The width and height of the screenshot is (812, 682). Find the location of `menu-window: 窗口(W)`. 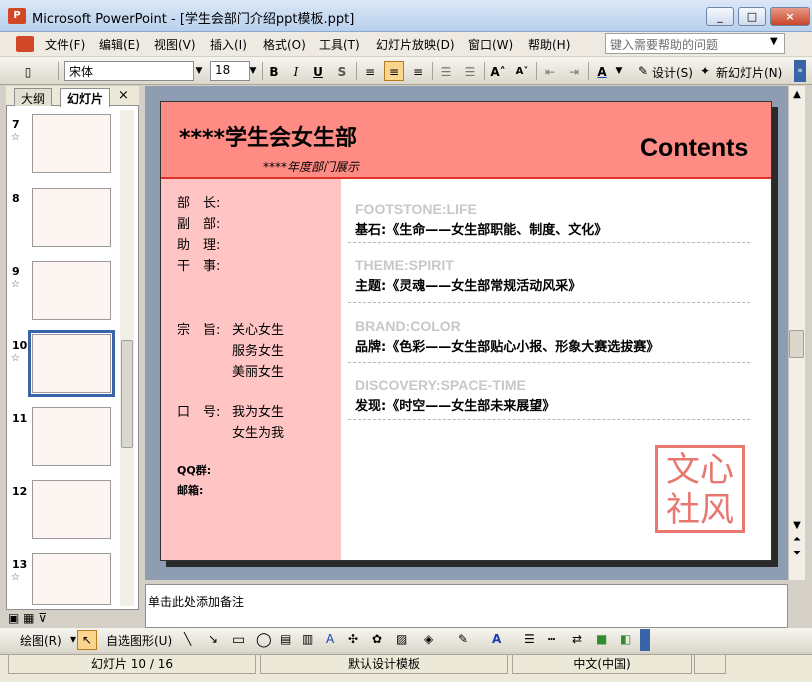

menu-window: 窗口(W) is located at coordinates (490, 44).